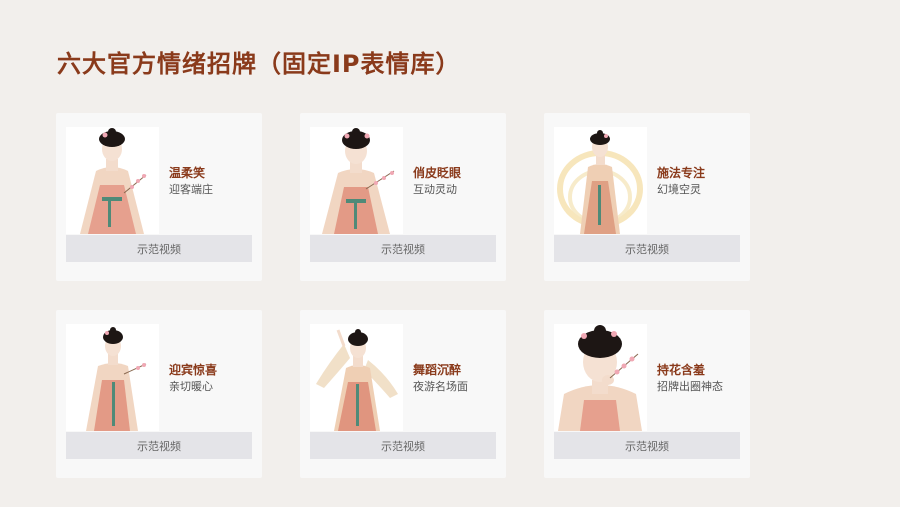  I want to click on emotion-name: 迎宾惊喜, so click(193, 370).